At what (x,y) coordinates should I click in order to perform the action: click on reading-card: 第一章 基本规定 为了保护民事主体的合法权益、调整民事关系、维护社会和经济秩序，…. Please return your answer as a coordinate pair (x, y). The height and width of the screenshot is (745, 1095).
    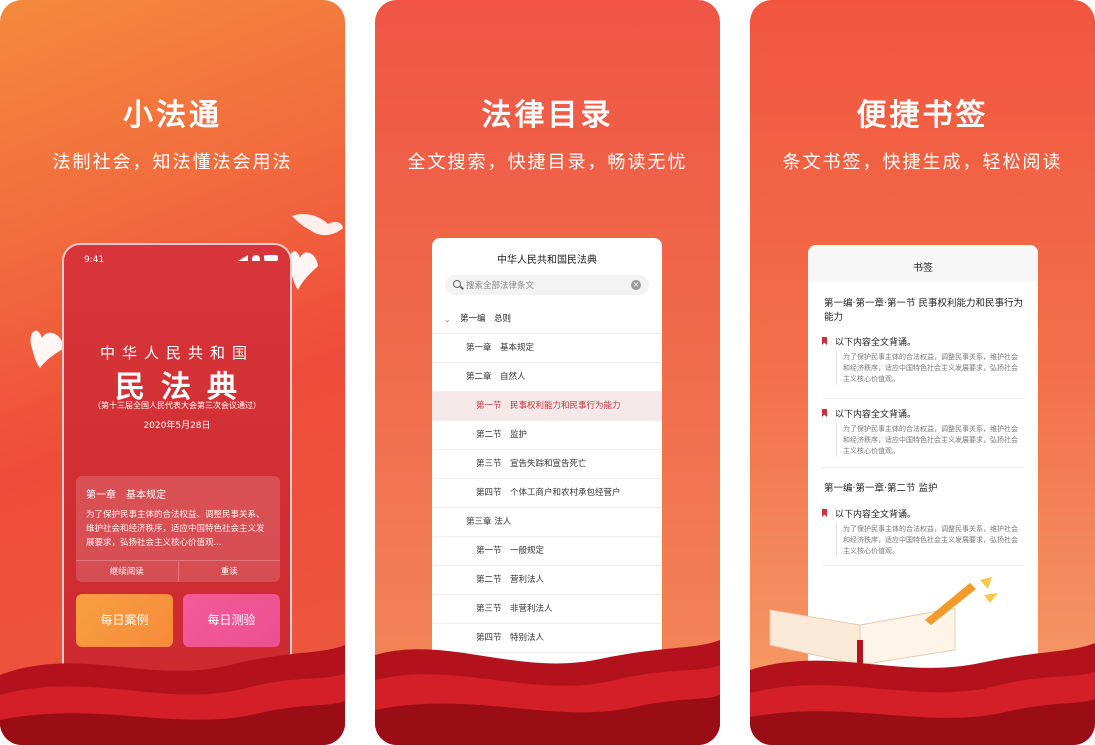
    Looking at the image, I should click on (178, 529).